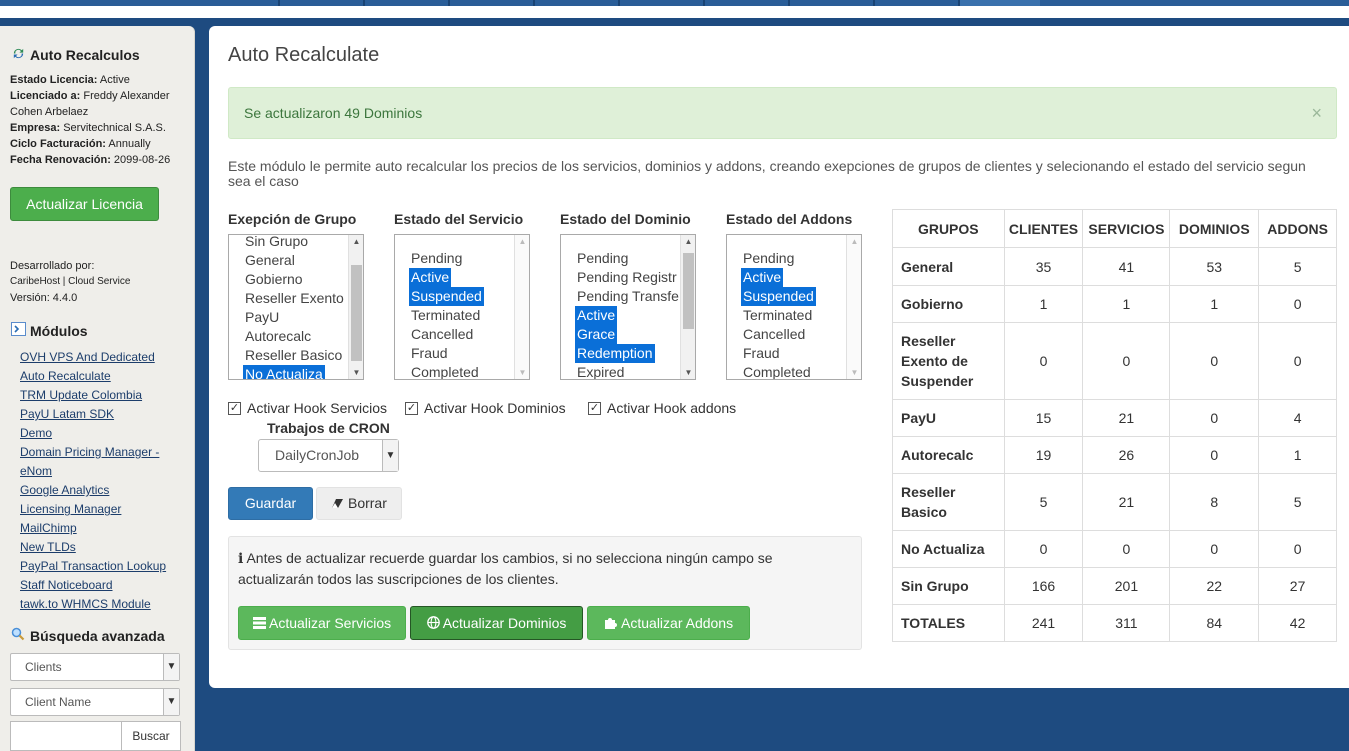 Image resolution: width=1349 pixels, height=751 pixels. I want to click on cron-select: DailyCronJob ▼, so click(328, 455).